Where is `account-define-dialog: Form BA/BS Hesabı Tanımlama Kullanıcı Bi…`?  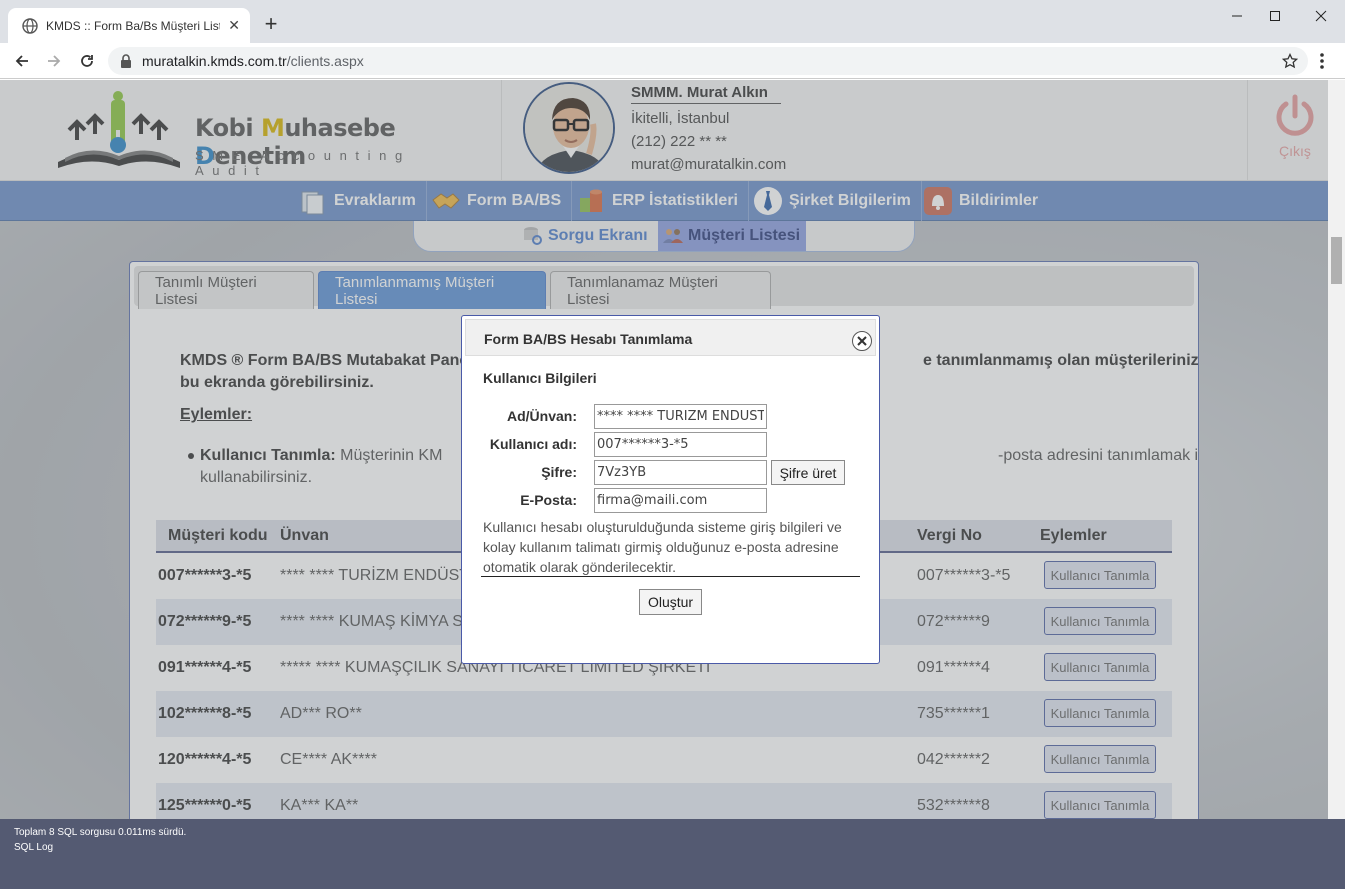
account-define-dialog: Form BA/BS Hesabı Tanımlama Kullanıcı Bi… is located at coordinates (670, 489).